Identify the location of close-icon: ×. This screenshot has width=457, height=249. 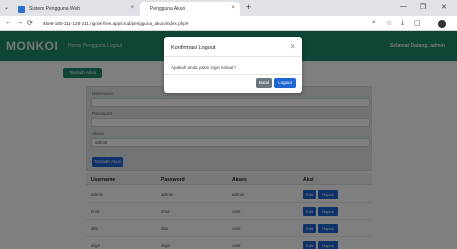
(292, 46).